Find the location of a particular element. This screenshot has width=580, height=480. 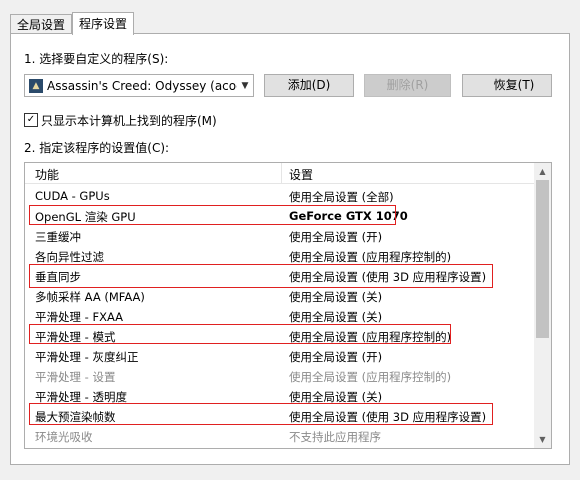

table-row: 垂直同步 使用全局设置 (使用 3D 应用程序设置) is located at coordinates (280, 276).